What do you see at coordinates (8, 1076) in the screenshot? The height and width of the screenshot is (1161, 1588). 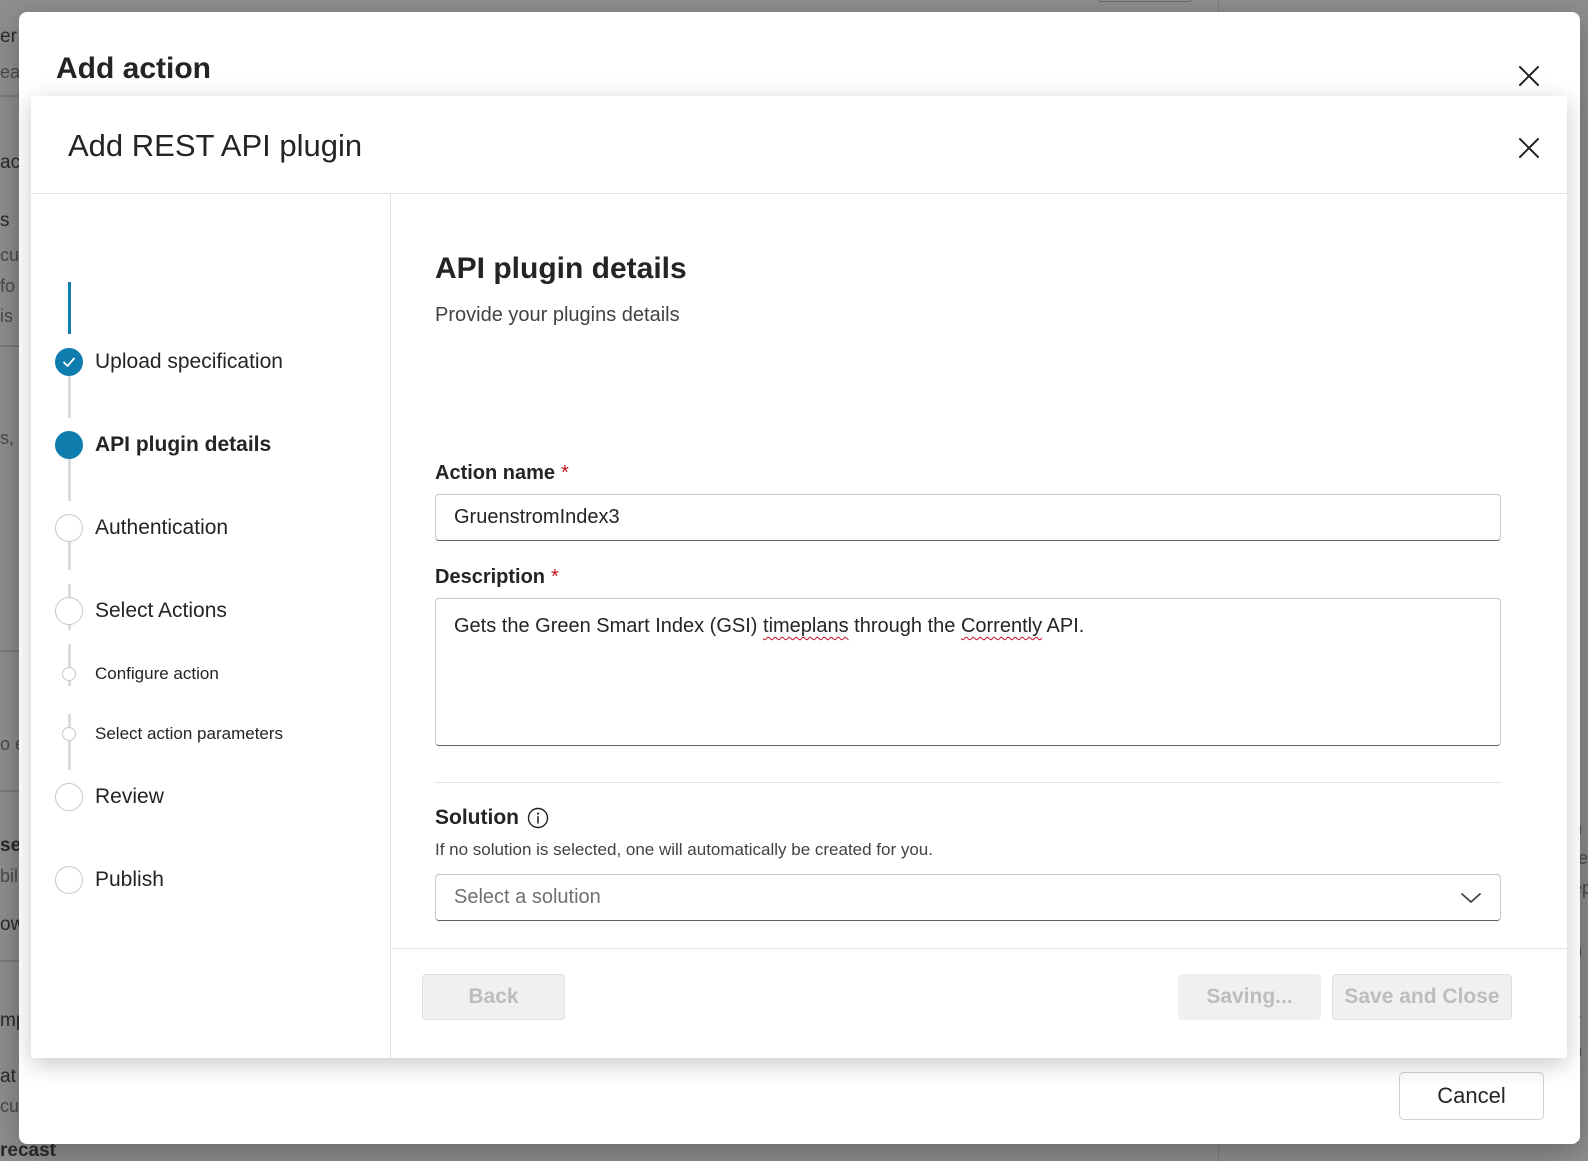 I see `background-text: at` at bounding box center [8, 1076].